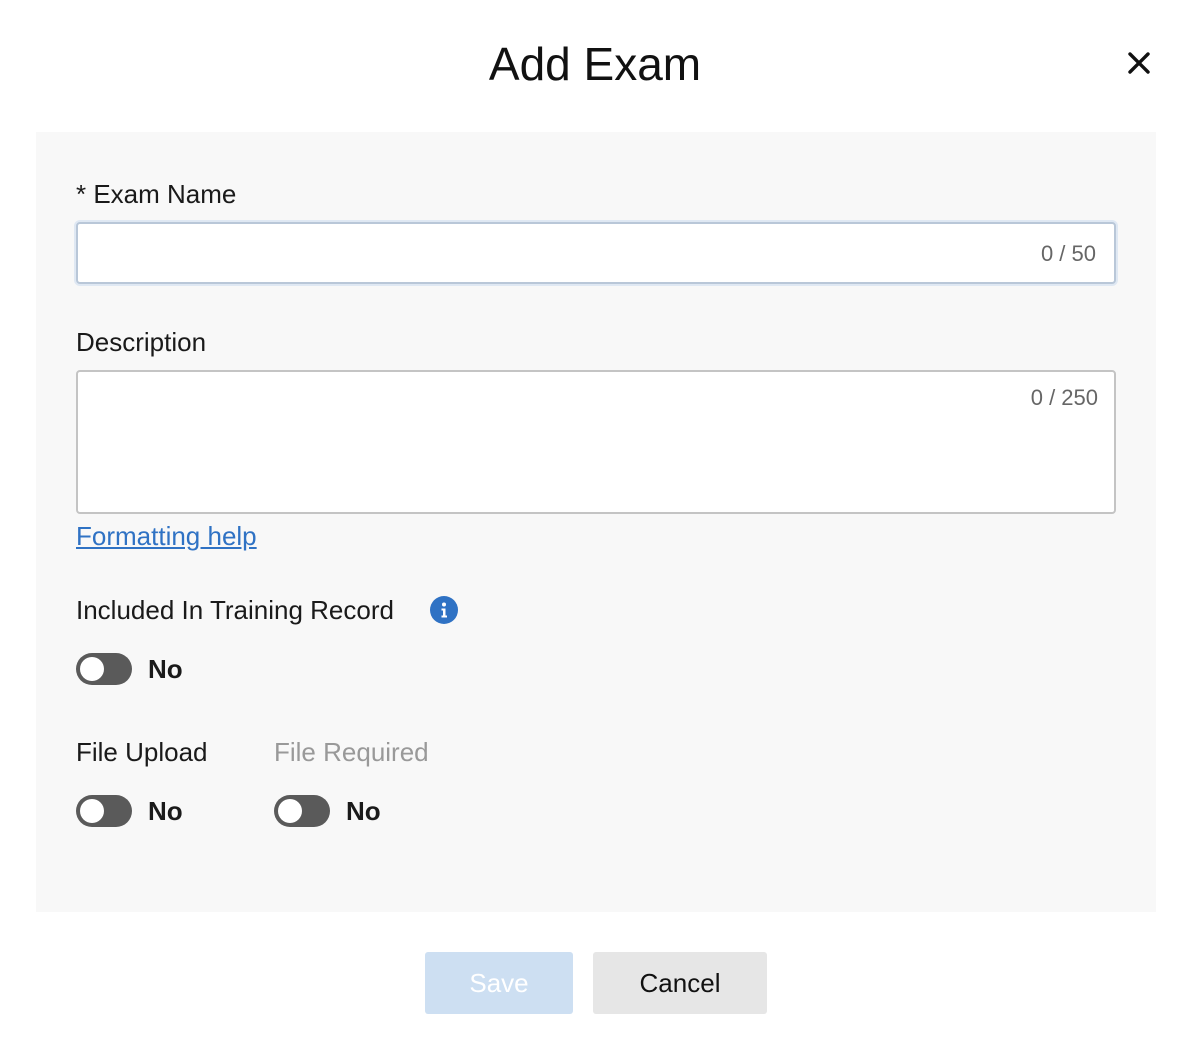 This screenshot has height=1050, width=1190. I want to click on training-record-toggle-text: No, so click(165, 669).